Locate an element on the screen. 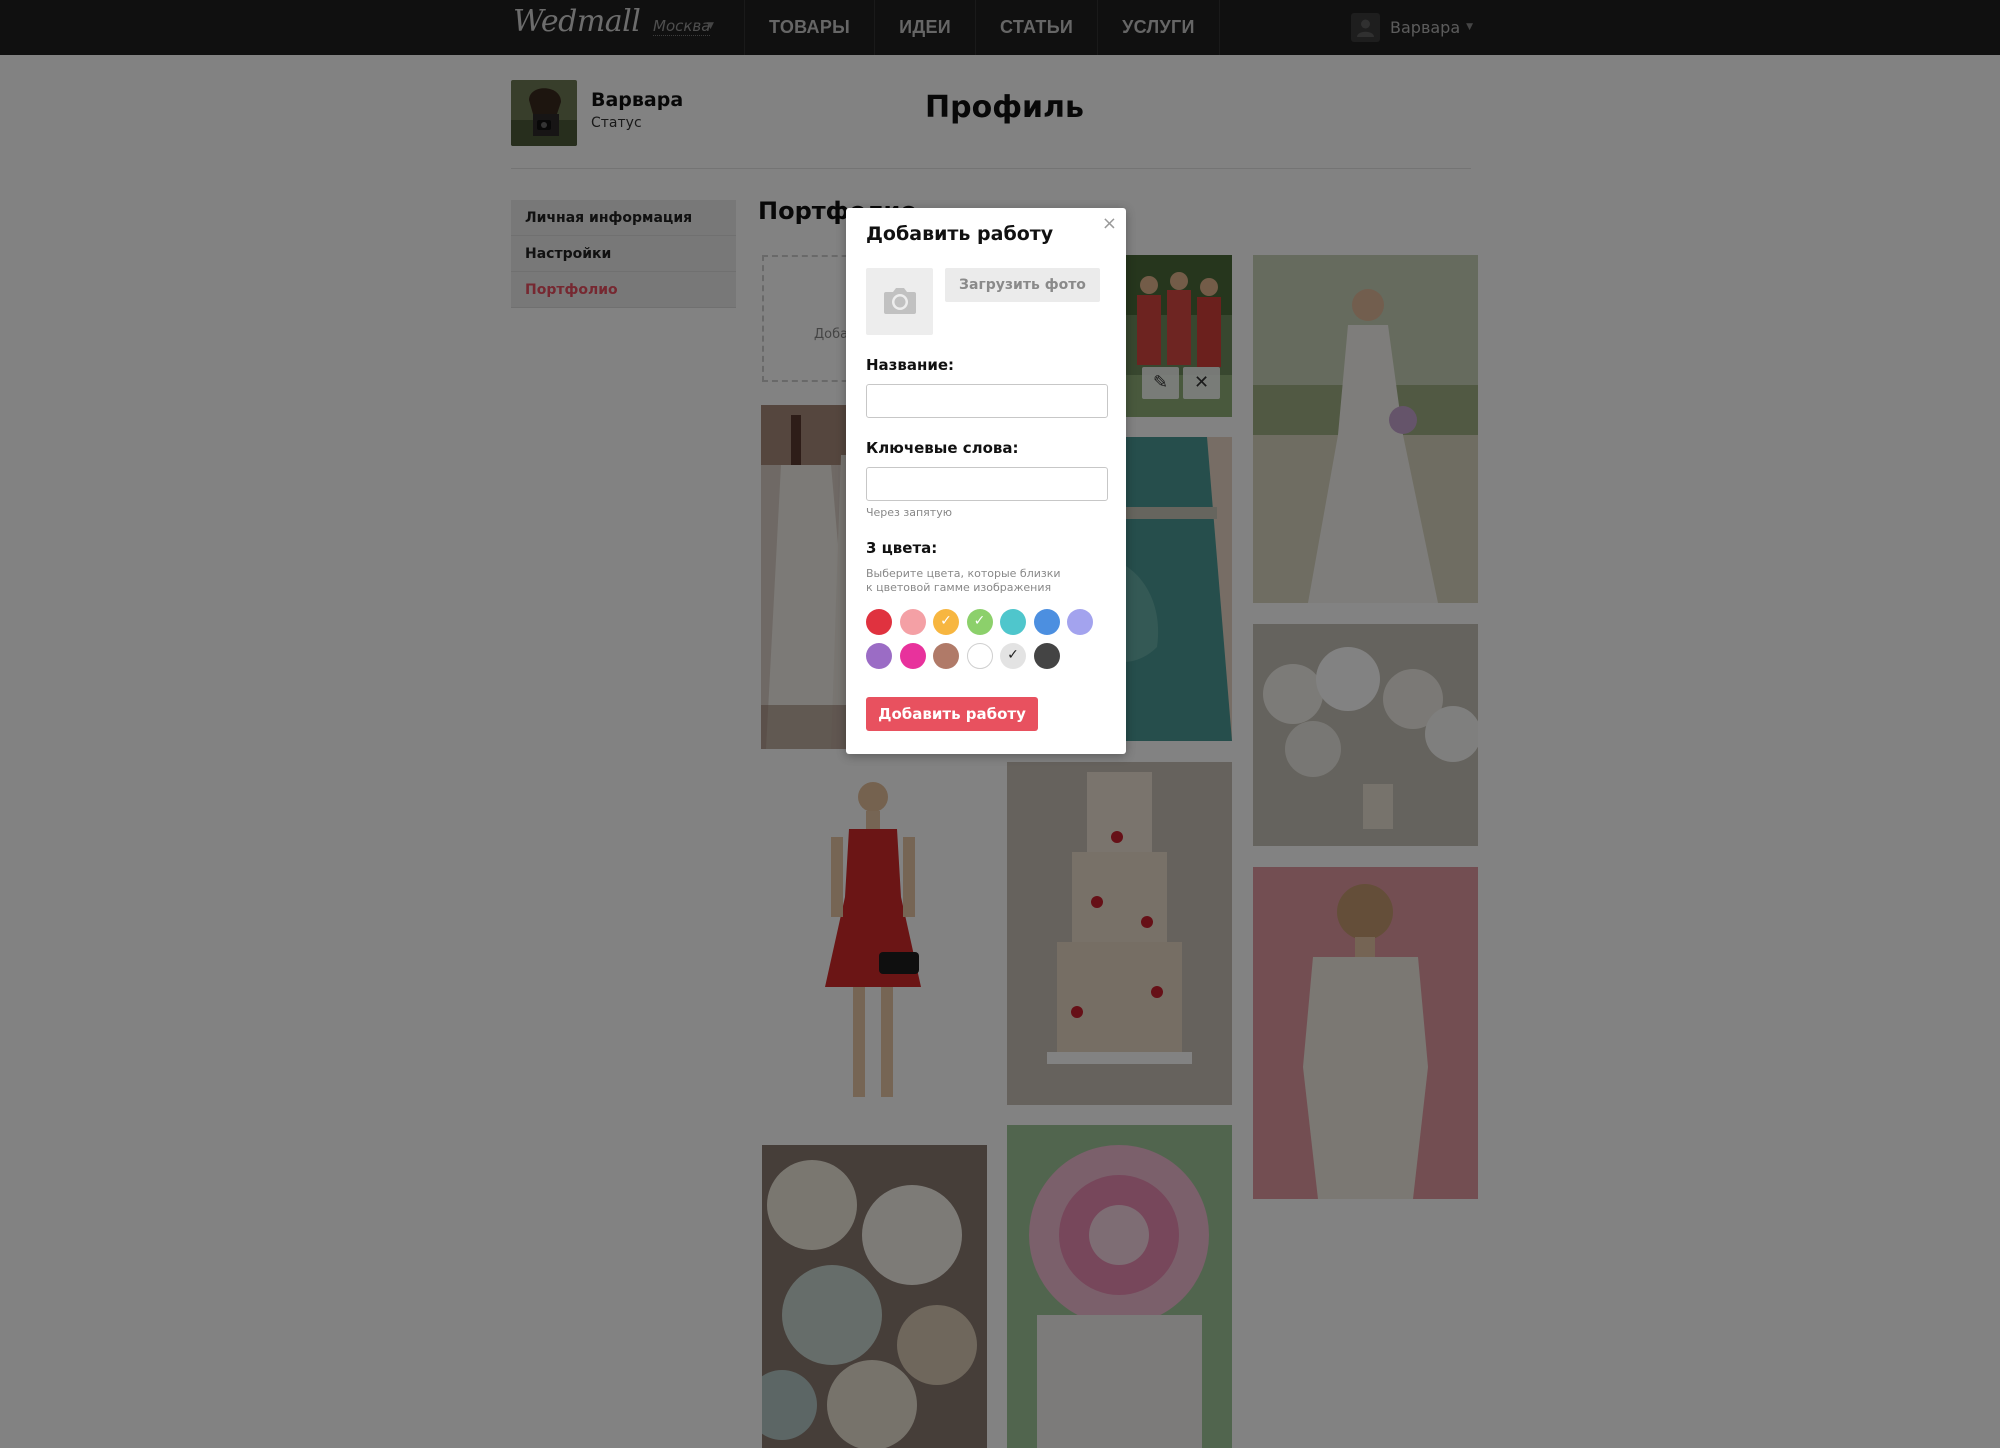 The width and height of the screenshot is (2000, 1448). colors-hint-line-2: к цветовой гамме изображения is located at coordinates (959, 587).